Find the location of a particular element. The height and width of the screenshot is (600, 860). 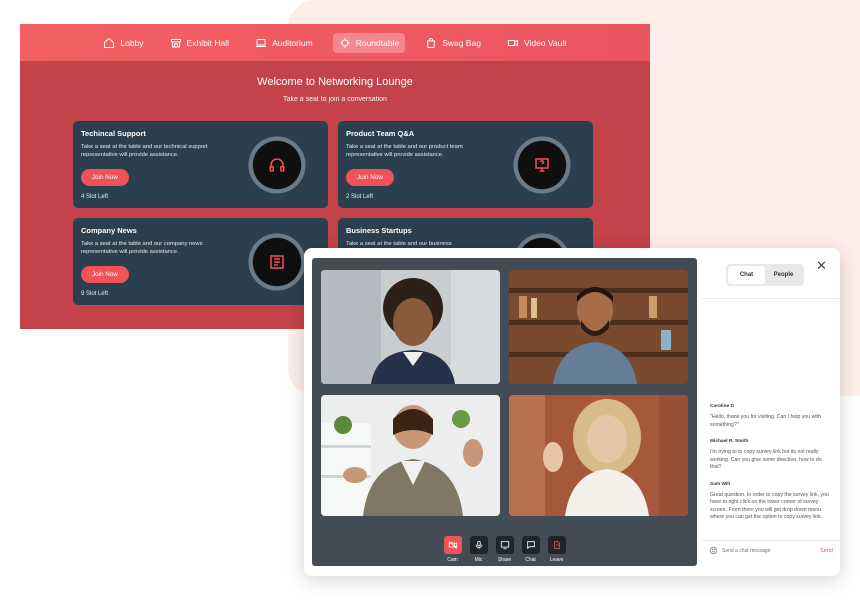

message-author: Michael R. Smith is located at coordinates (729, 442).